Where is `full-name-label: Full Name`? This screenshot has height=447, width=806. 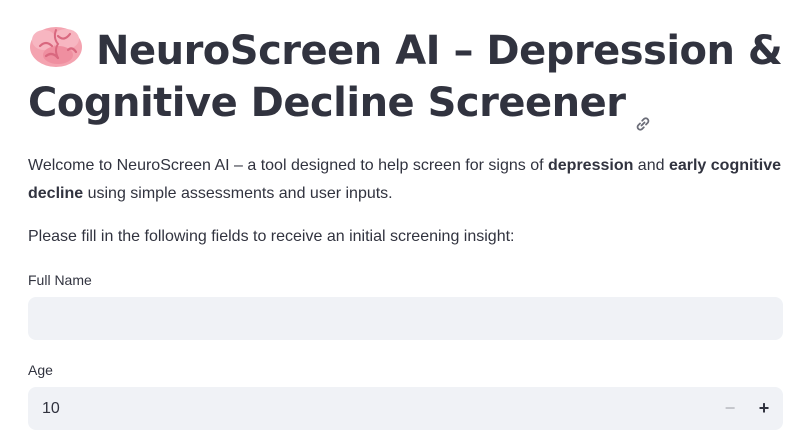
full-name-label: Full Name is located at coordinates (60, 280).